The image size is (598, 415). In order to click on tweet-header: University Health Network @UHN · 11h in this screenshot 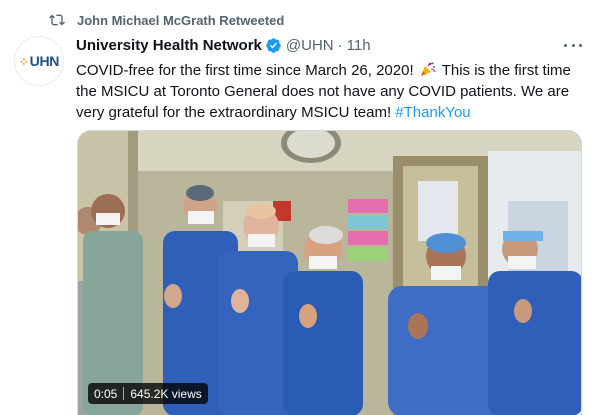, I will do `click(223, 45)`.